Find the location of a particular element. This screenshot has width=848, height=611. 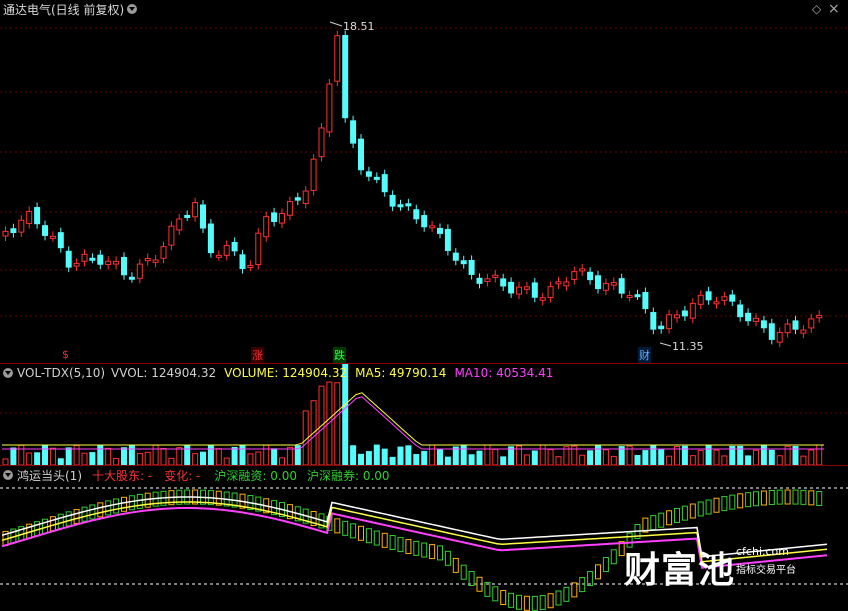

ind-indicator-name: 鸿运当头(1) is located at coordinates (49, 475).